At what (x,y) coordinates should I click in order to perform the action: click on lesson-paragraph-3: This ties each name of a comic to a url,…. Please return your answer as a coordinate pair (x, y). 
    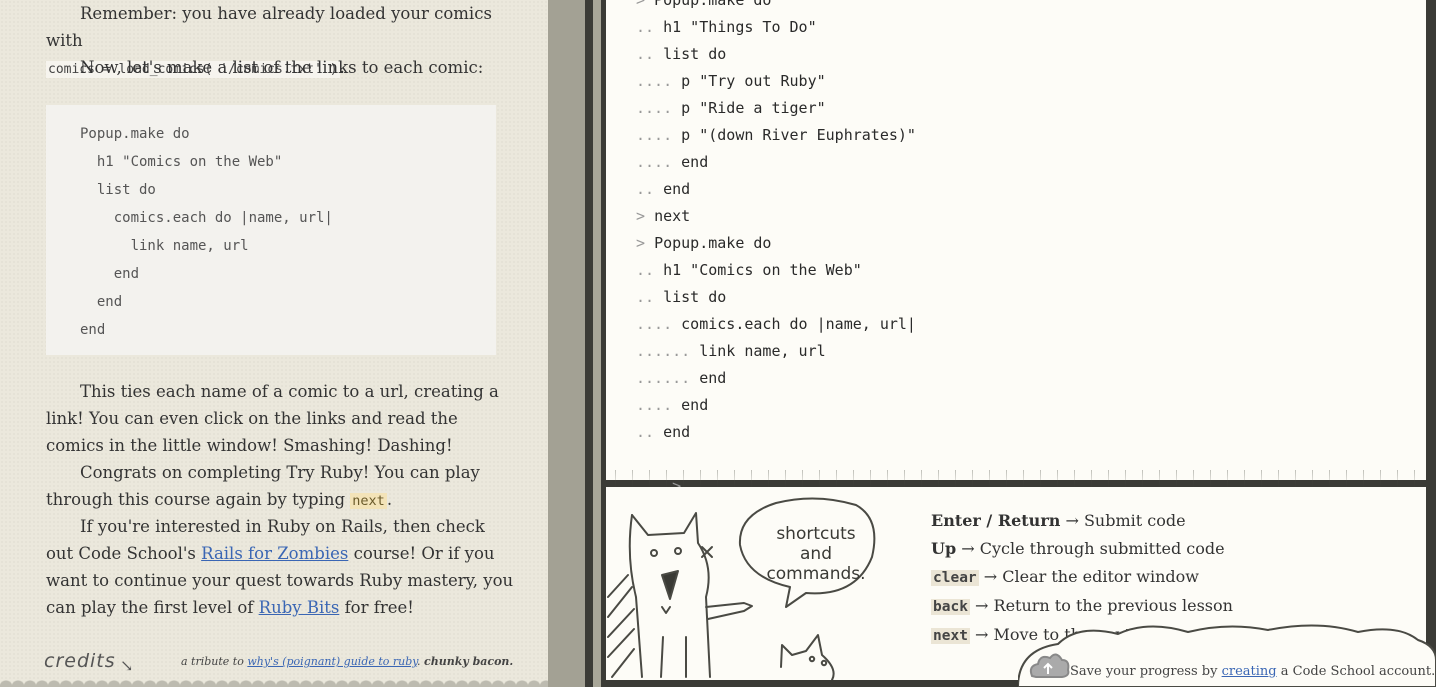
    Looking at the image, I should click on (281, 418).